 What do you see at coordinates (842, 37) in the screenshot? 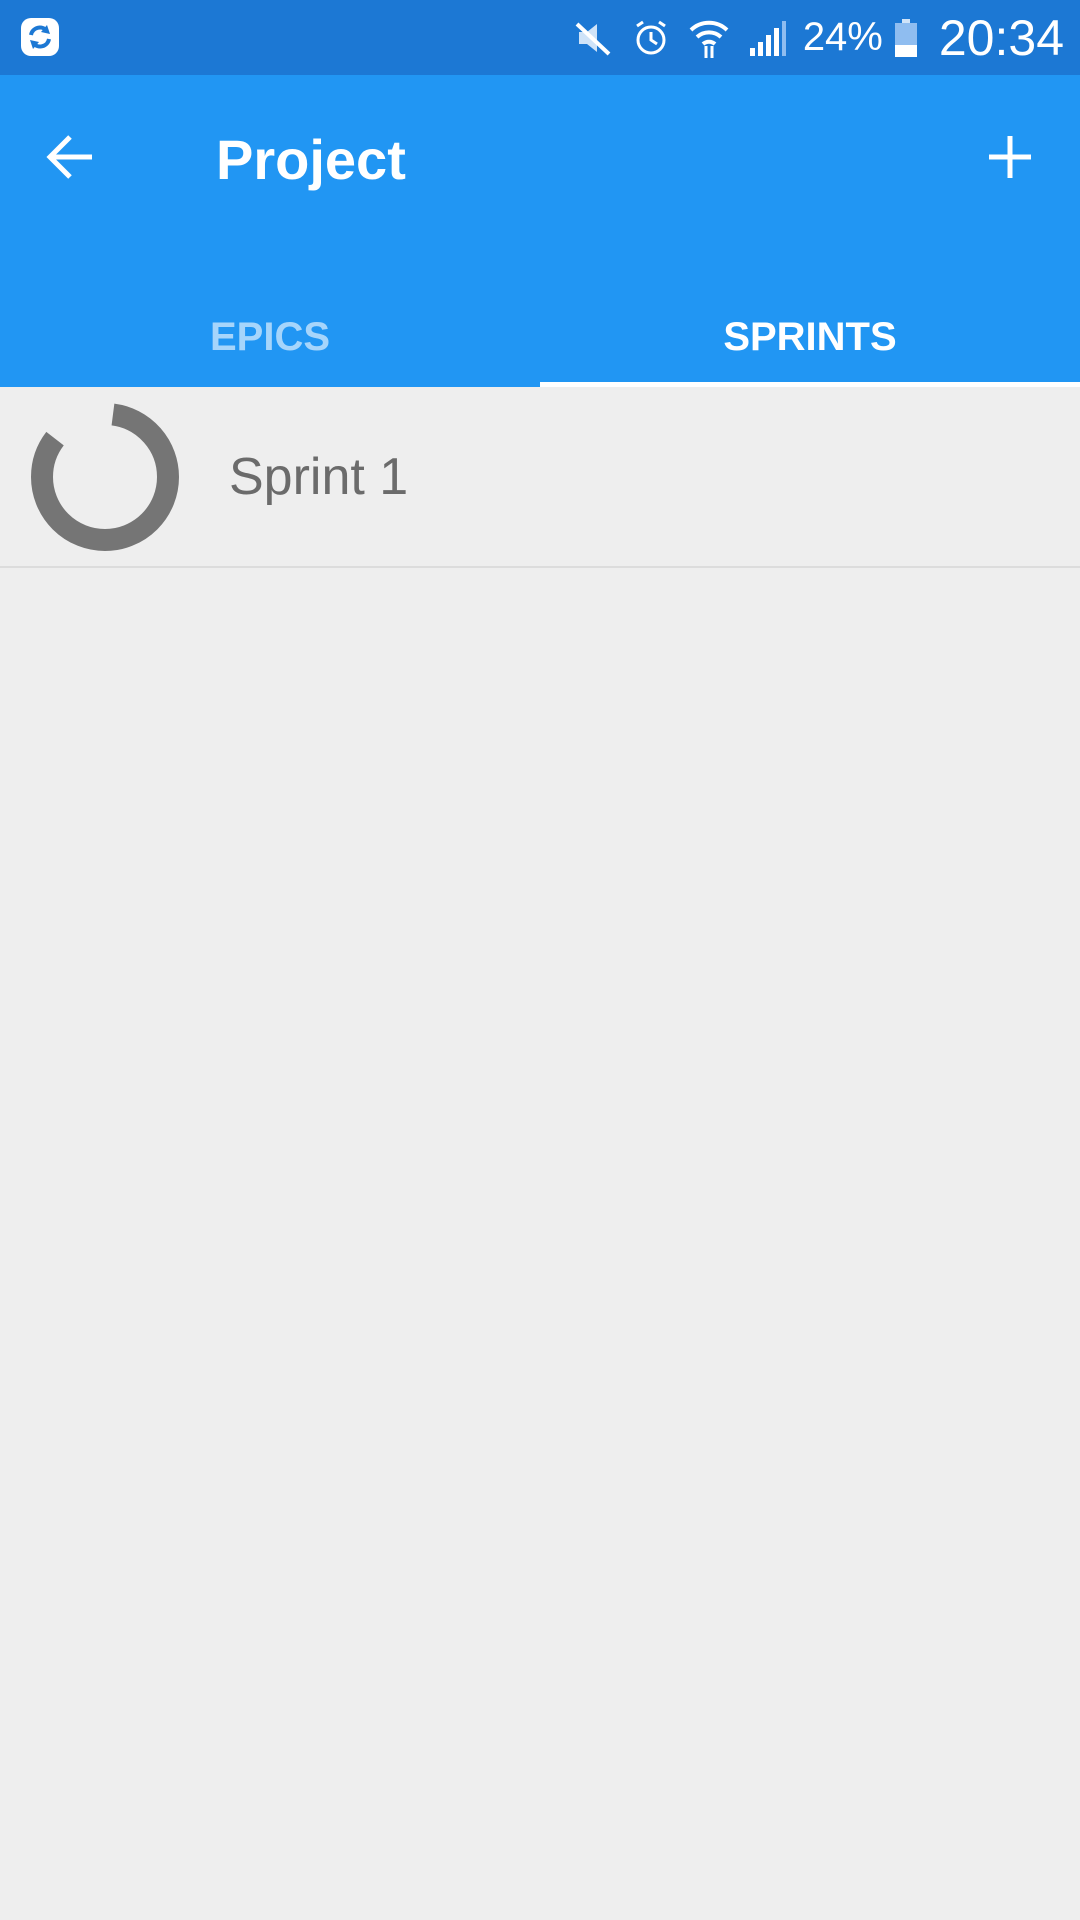
I see `battery-percent: 24%` at bounding box center [842, 37].